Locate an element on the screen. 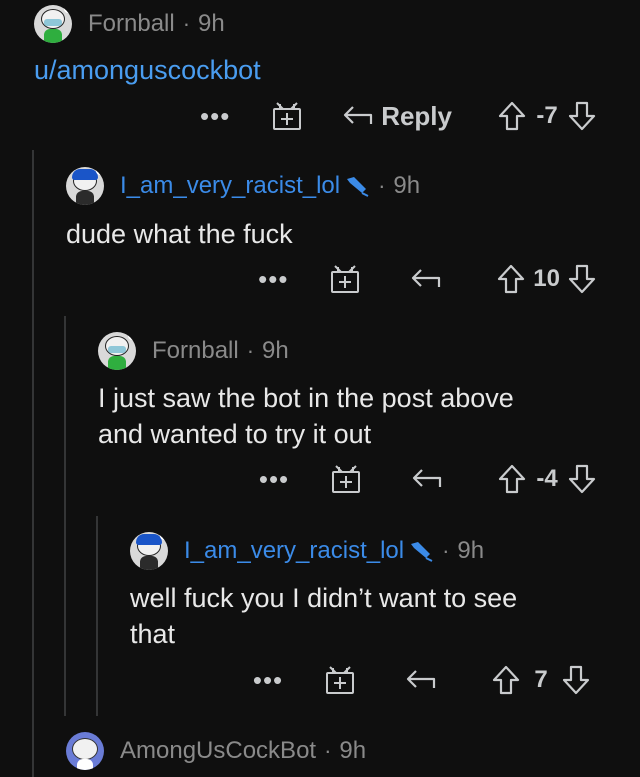  comment-body: dude what the fuck is located at coordinates (179, 234).